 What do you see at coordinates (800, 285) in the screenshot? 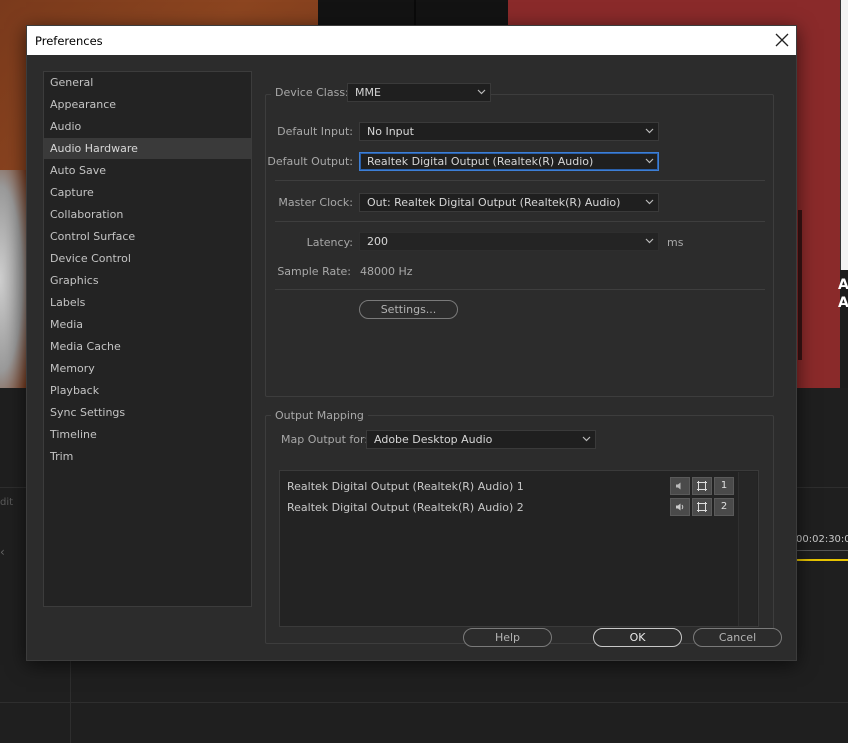
I see `video-edge-strip` at bounding box center [800, 285].